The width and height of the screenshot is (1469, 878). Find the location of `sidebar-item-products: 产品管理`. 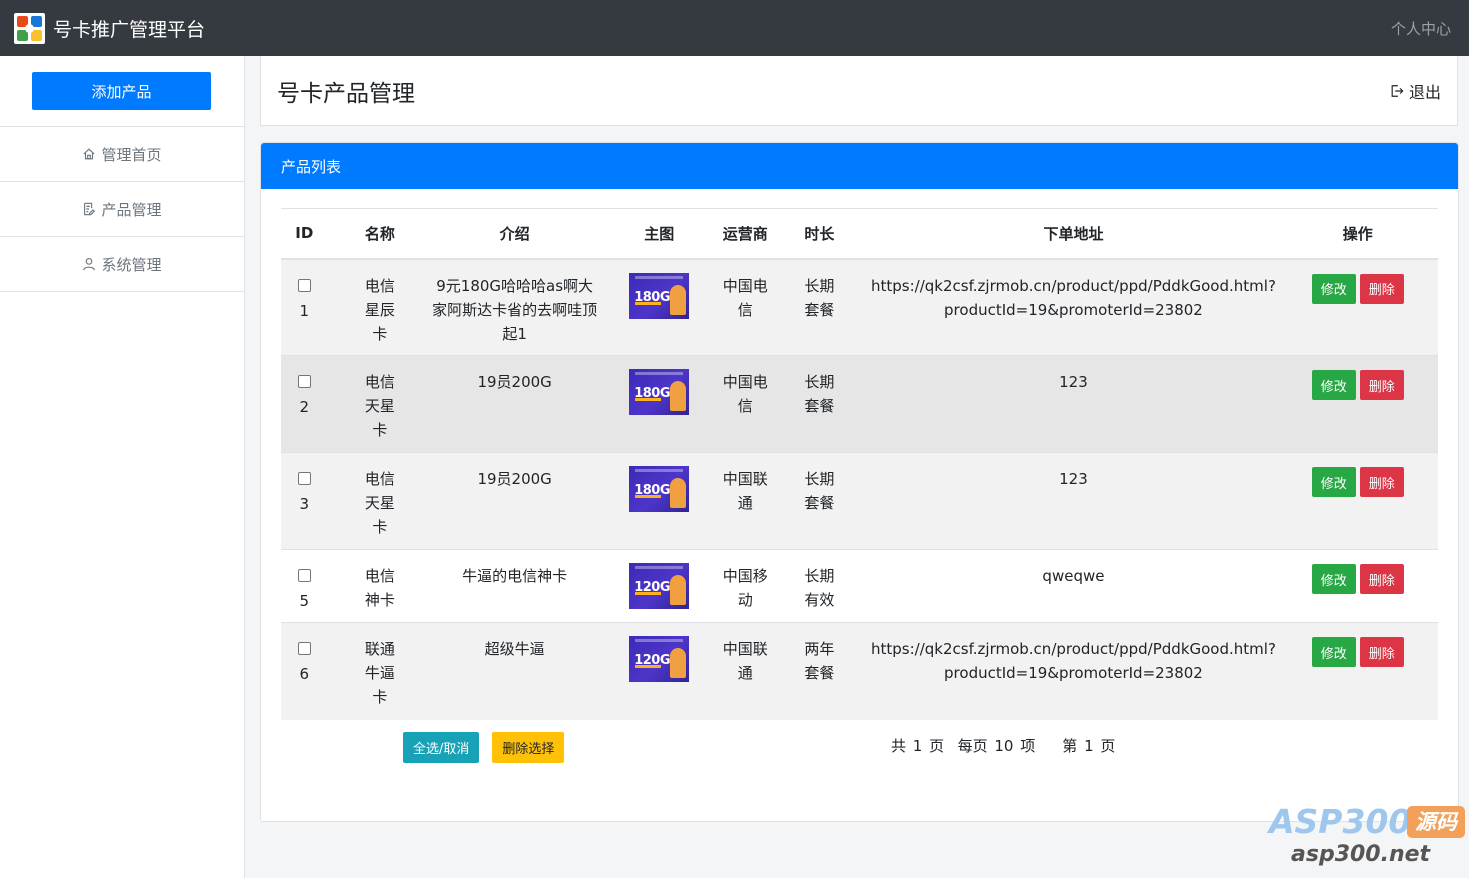

sidebar-item-products: 产品管理 is located at coordinates (122, 209).